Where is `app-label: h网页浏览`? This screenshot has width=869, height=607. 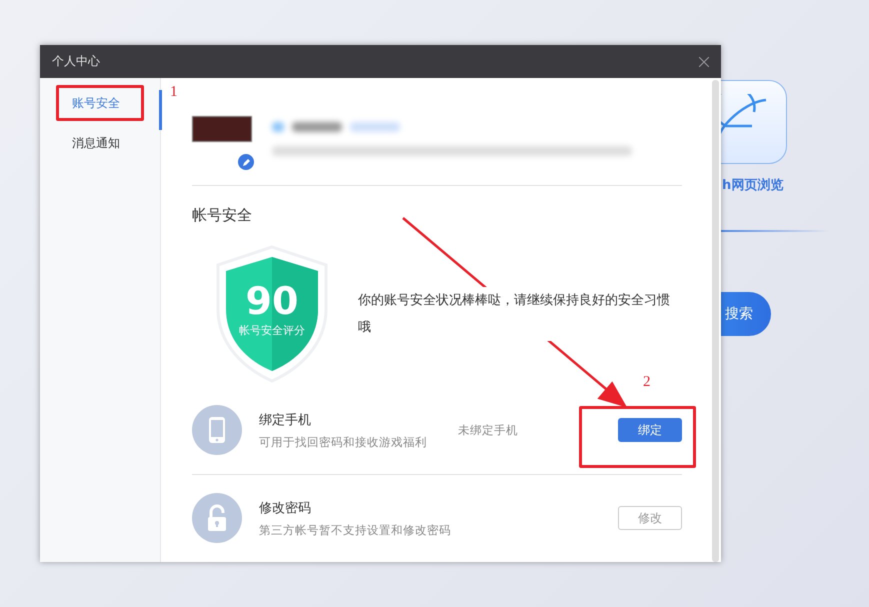
app-label: h网页浏览 is located at coordinates (753, 185).